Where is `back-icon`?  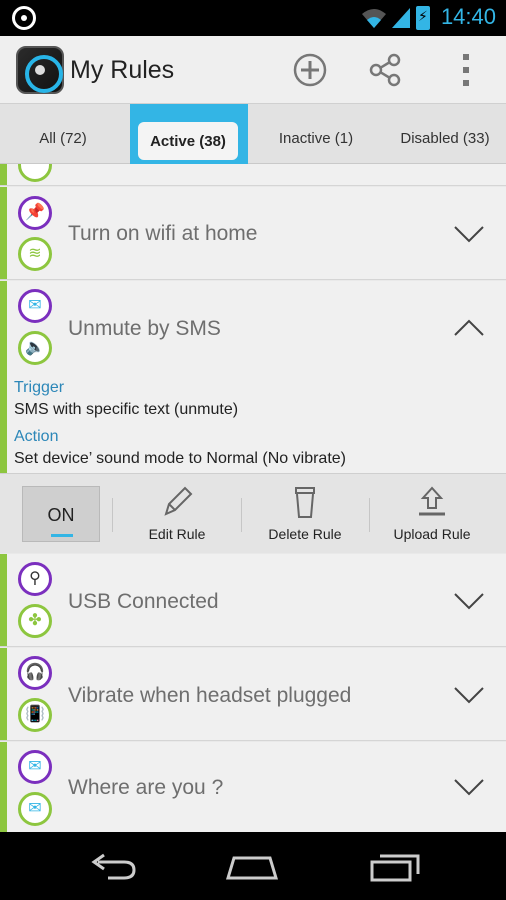 back-icon is located at coordinates (114, 867).